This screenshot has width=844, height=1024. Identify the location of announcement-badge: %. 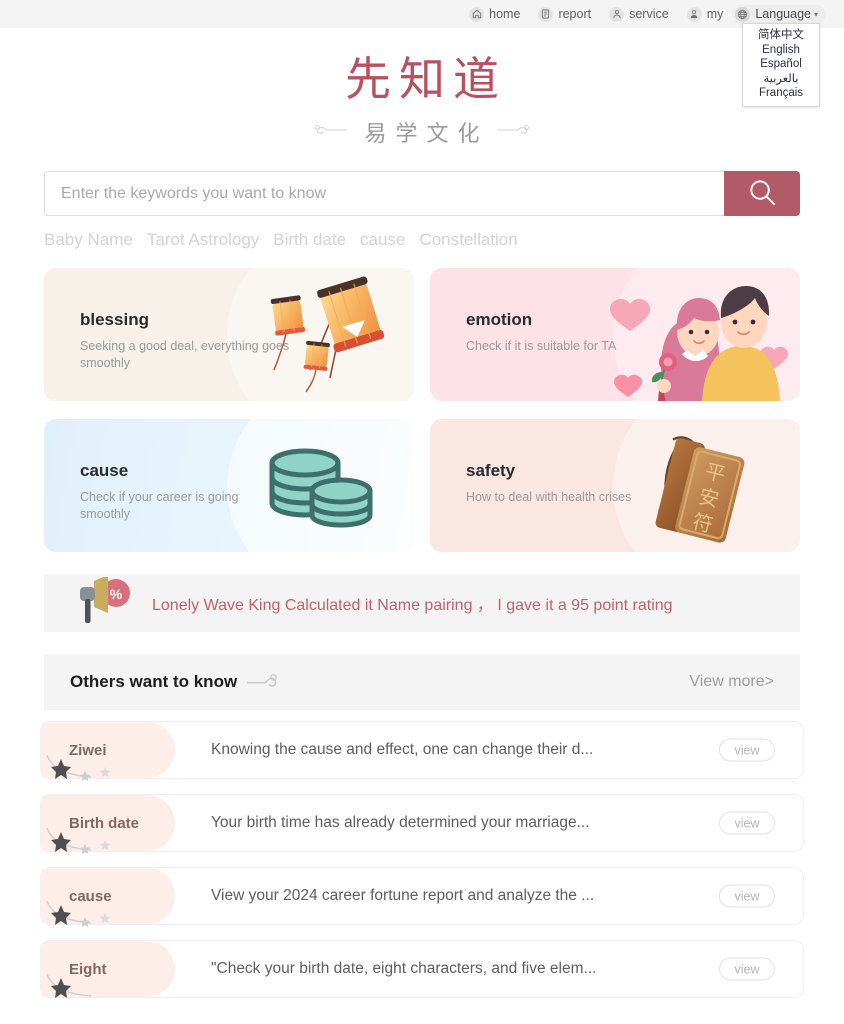
(116, 594).